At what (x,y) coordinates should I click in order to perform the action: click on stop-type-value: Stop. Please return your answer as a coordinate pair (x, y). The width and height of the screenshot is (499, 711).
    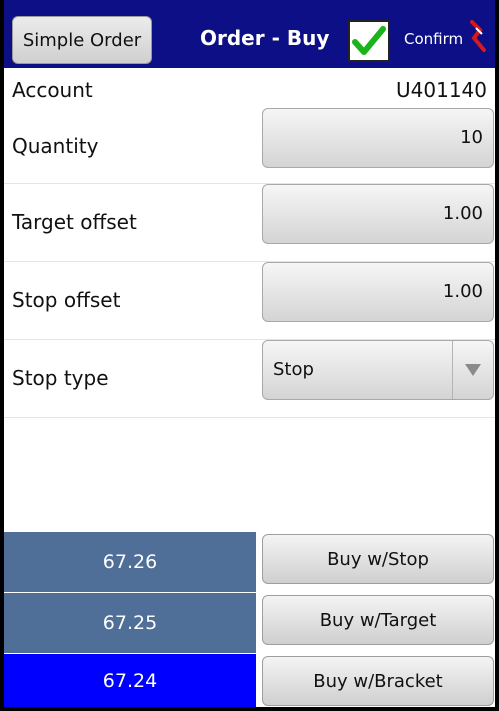
    Looking at the image, I should click on (293, 369).